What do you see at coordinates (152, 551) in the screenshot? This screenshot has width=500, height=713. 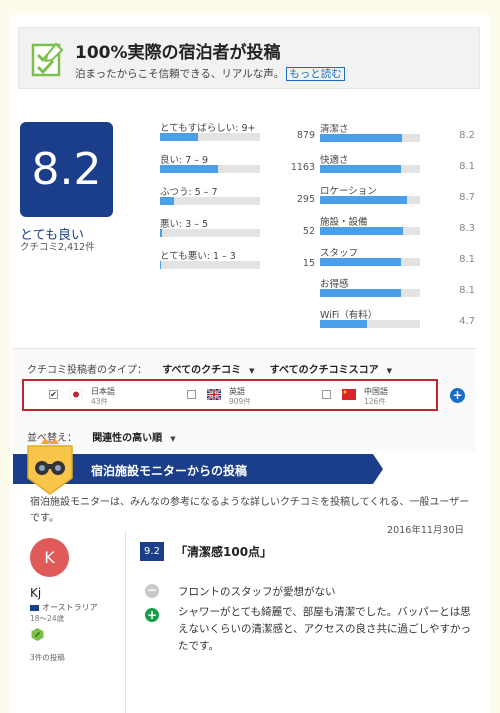 I see `review-score: 9.2` at bounding box center [152, 551].